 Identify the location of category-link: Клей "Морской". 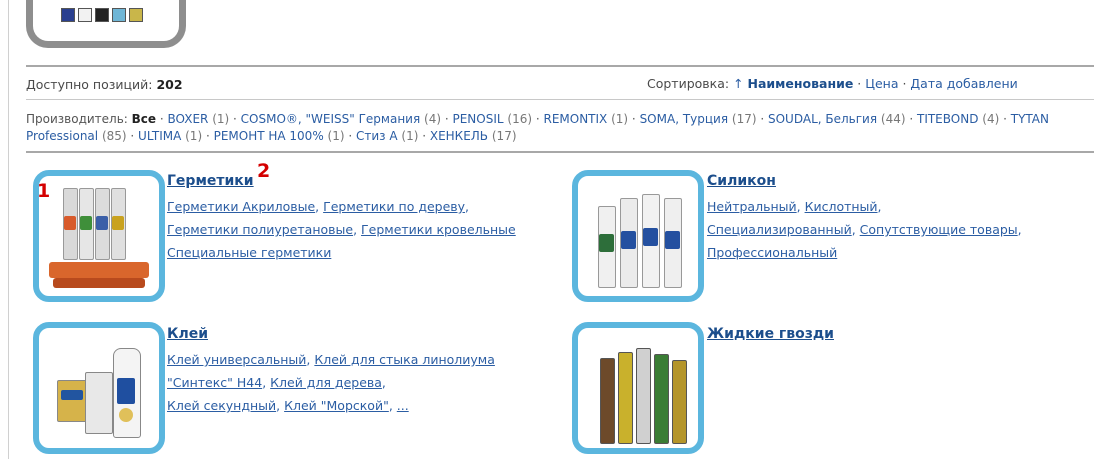
(336, 405).